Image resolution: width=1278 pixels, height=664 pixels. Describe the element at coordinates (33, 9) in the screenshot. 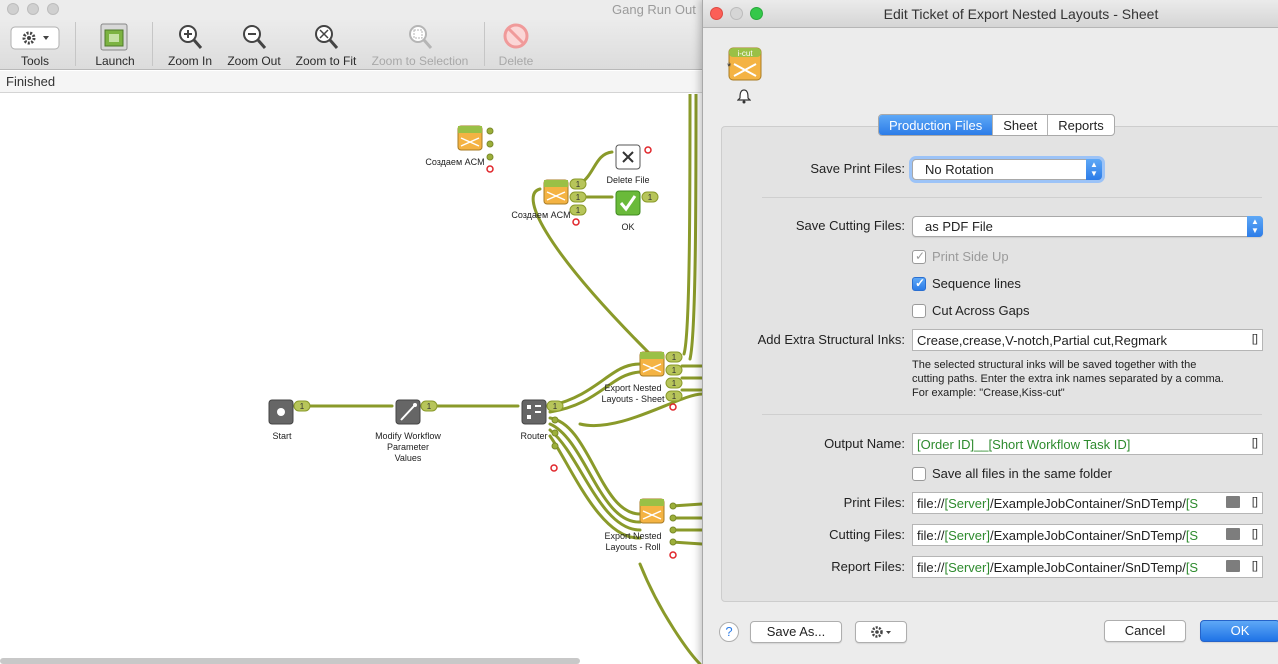

I see `minimize-button-inactive` at that location.